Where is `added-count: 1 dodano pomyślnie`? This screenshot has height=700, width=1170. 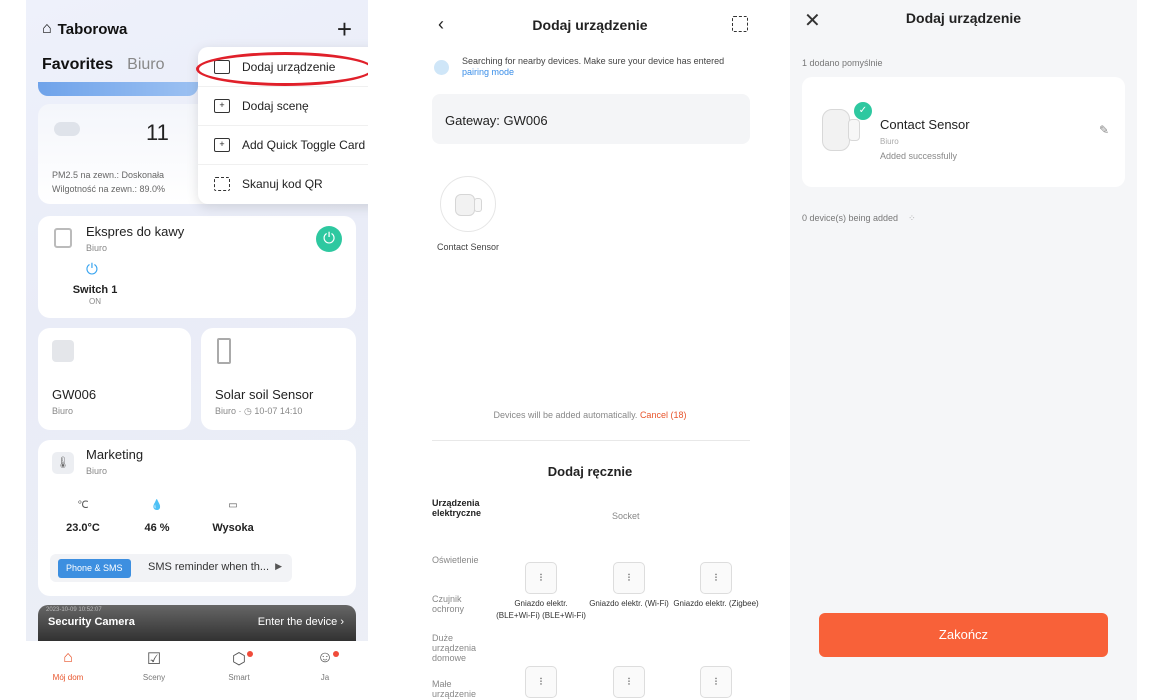 added-count: 1 dodano pomyślnie is located at coordinates (842, 63).